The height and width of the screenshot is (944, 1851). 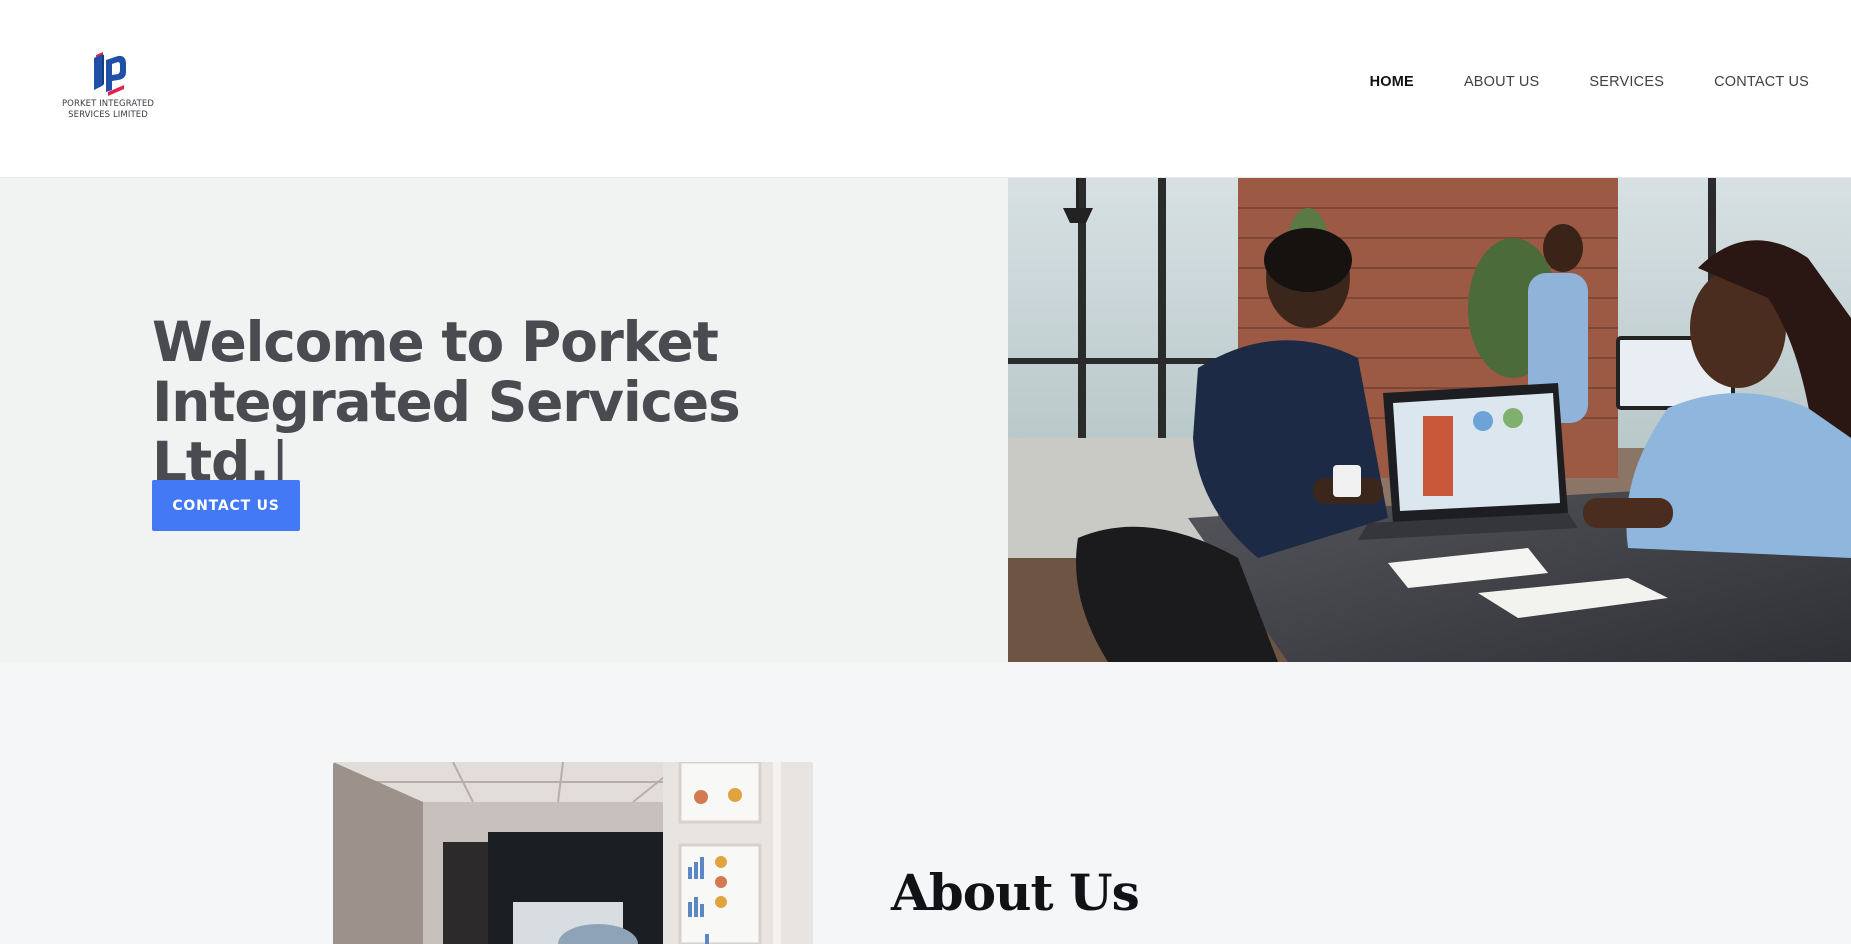 What do you see at coordinates (1392, 82) in the screenshot?
I see `nav-home: HOME` at bounding box center [1392, 82].